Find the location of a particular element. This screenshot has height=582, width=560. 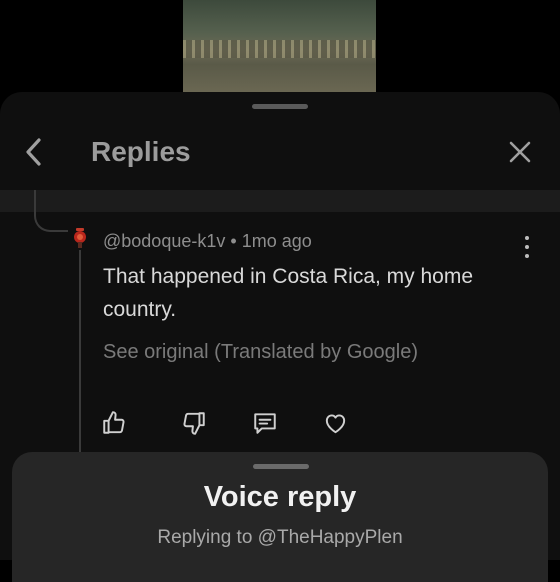

avatar is located at coordinates (80, 239).